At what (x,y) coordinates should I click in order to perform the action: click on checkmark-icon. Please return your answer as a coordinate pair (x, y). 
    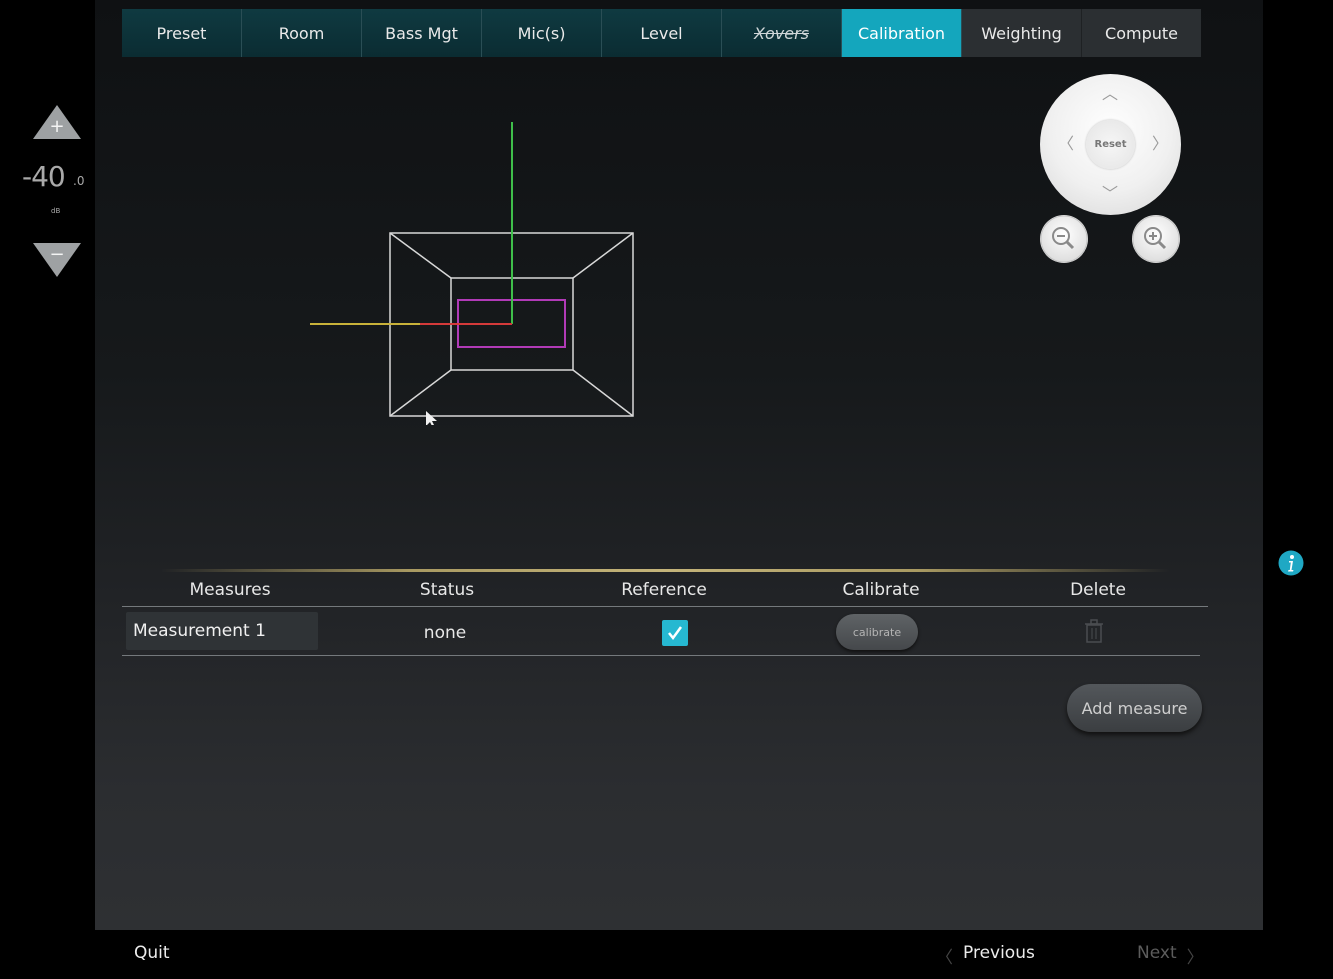
    Looking at the image, I should click on (675, 633).